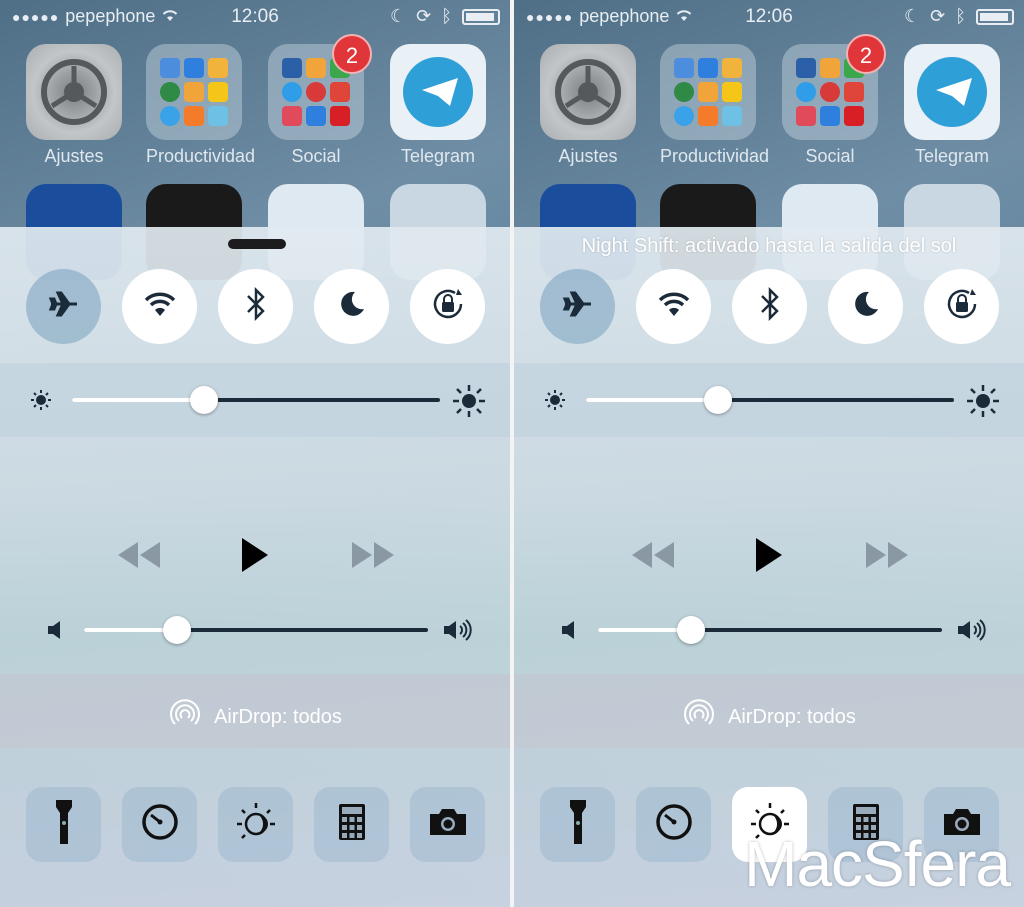 The width and height of the screenshot is (1024, 907). I want to click on folder-icon, so click(194, 92).